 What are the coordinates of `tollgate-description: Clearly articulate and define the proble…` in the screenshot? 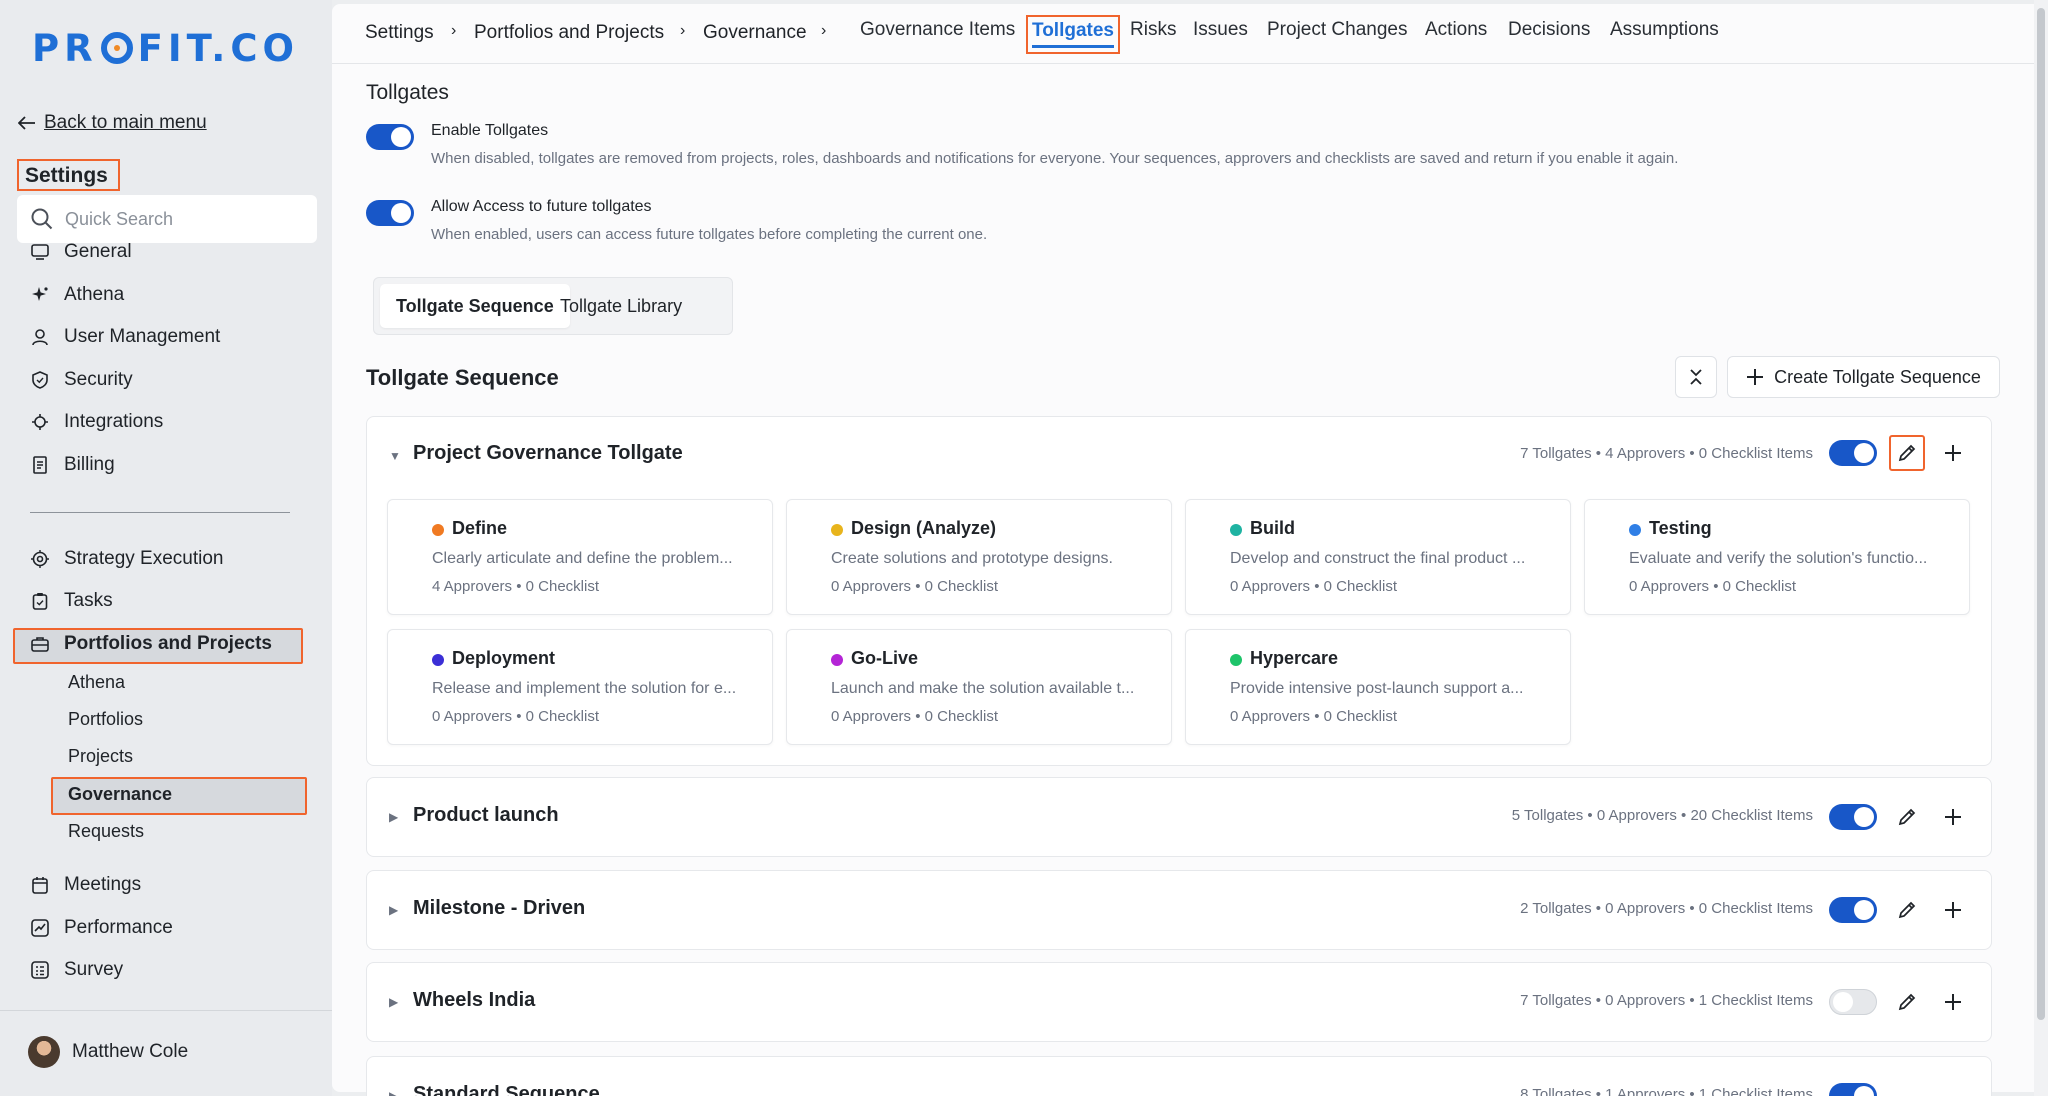 It's located at (582, 558).